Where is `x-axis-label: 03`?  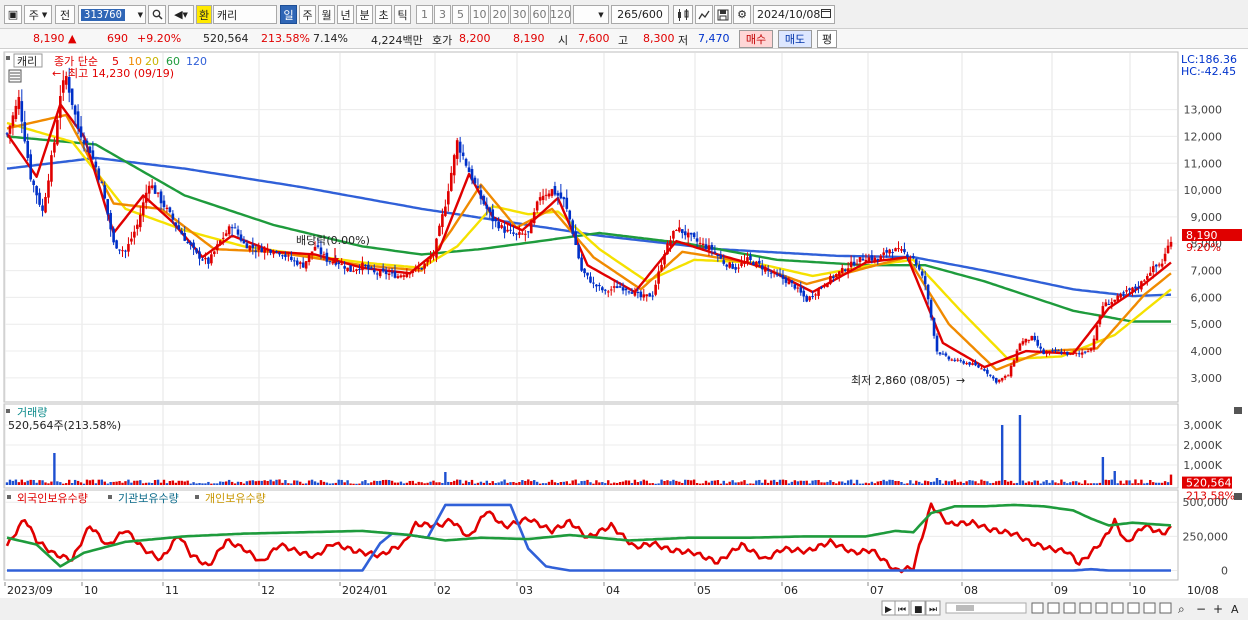
x-axis-label: 03 is located at coordinates (526, 590).